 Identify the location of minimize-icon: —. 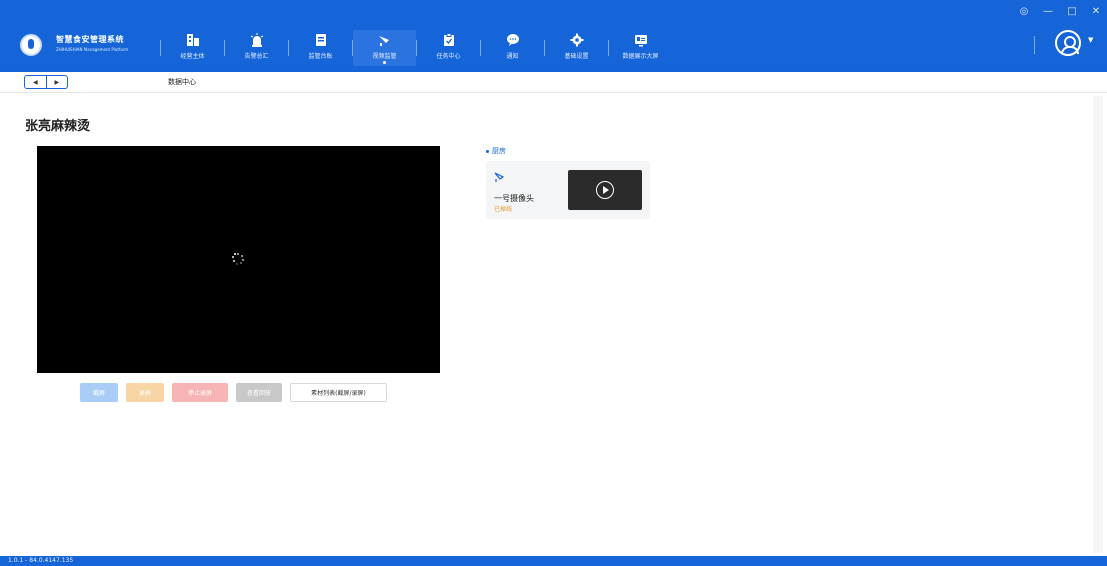
(1048, 12).